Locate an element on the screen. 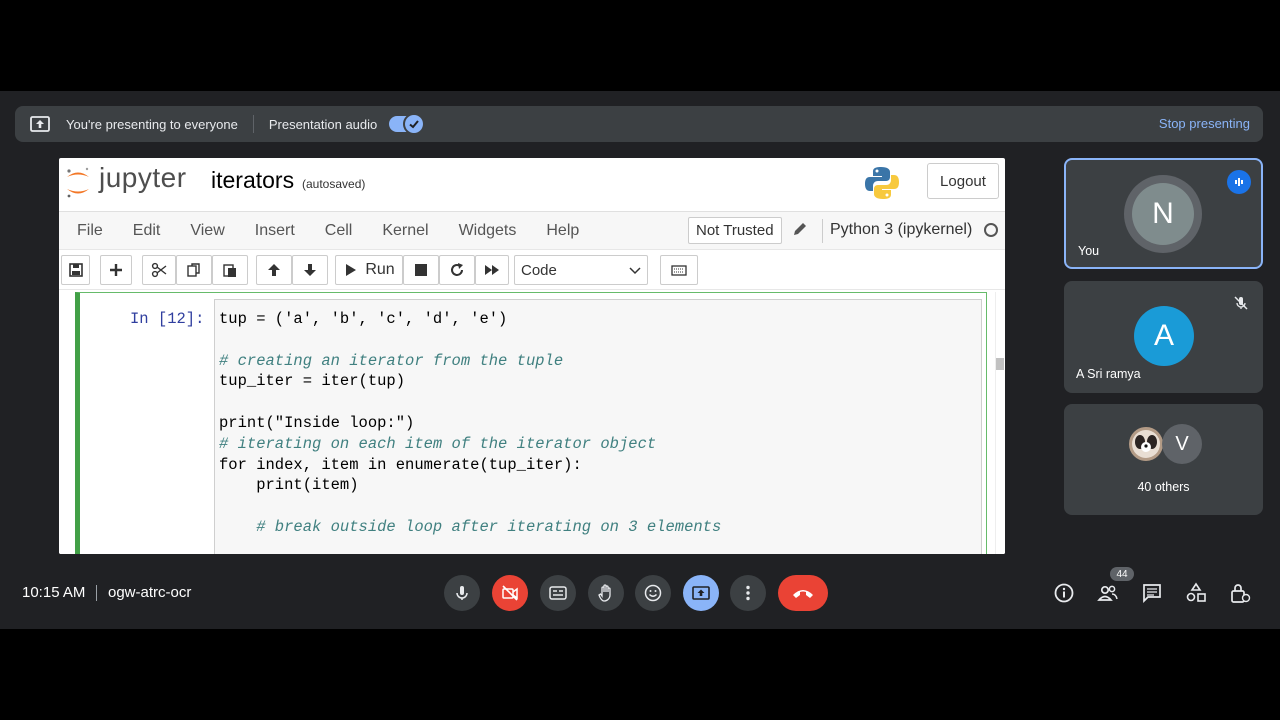  move-down-button is located at coordinates (310, 270).